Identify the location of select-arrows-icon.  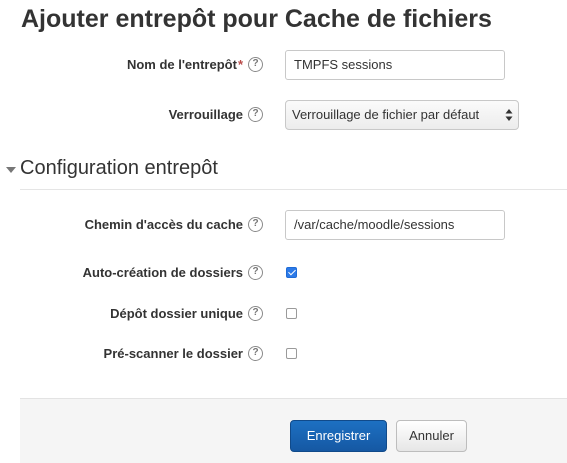
(509, 115).